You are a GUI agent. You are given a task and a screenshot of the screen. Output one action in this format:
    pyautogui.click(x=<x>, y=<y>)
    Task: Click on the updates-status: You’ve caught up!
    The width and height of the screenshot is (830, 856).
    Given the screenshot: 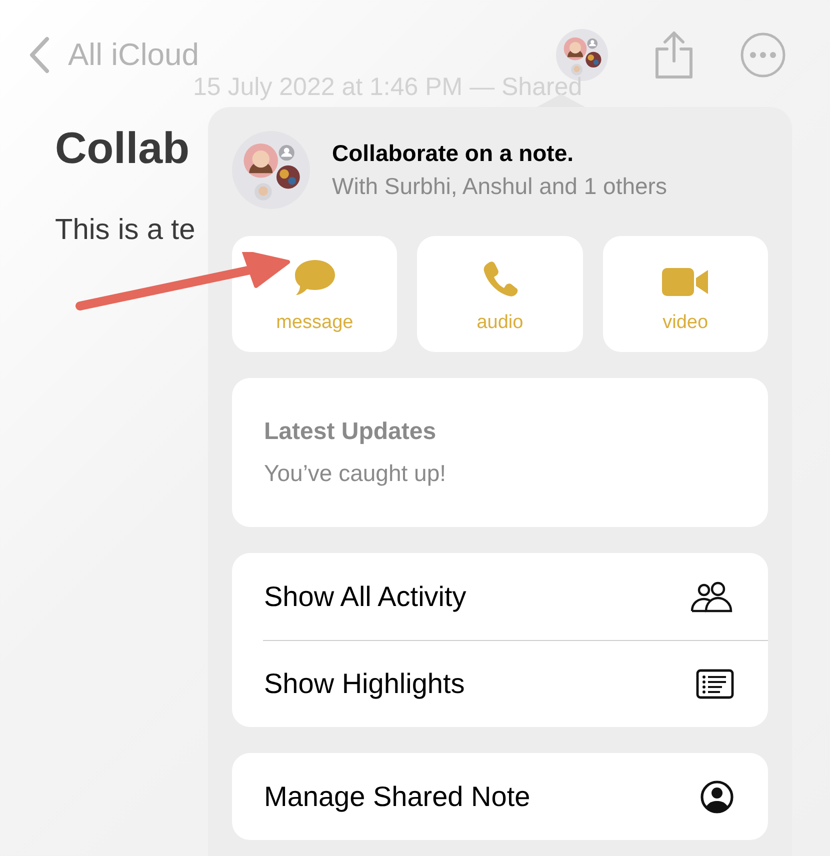 What is the action you would take?
    pyautogui.click(x=356, y=473)
    